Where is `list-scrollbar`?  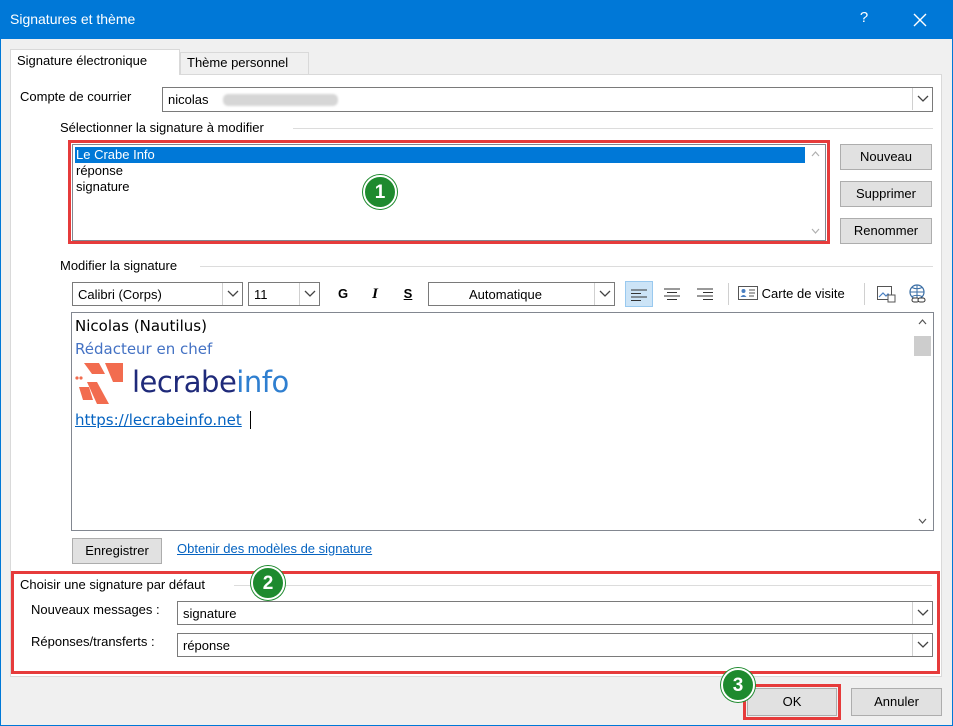 list-scrollbar is located at coordinates (815, 192).